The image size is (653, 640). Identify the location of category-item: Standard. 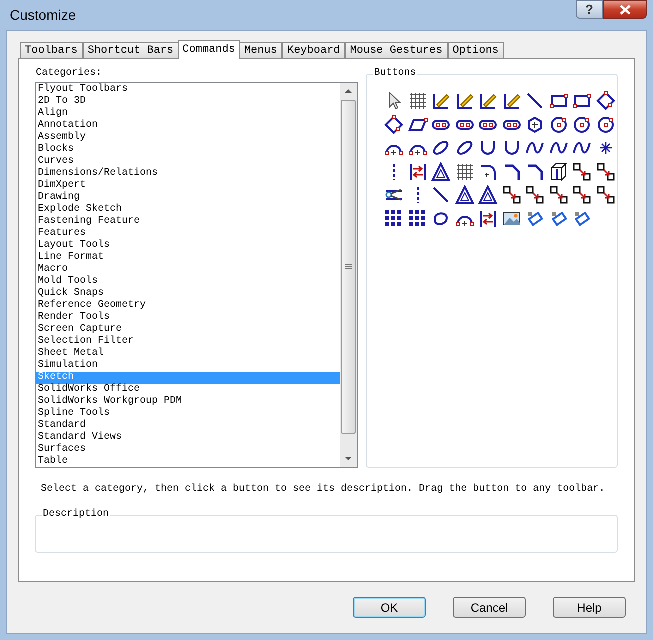
(188, 426).